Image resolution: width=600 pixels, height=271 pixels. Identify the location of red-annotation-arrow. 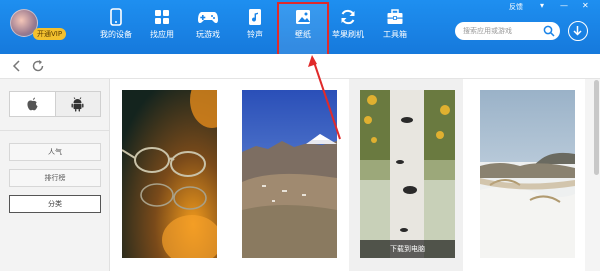
(324, 97).